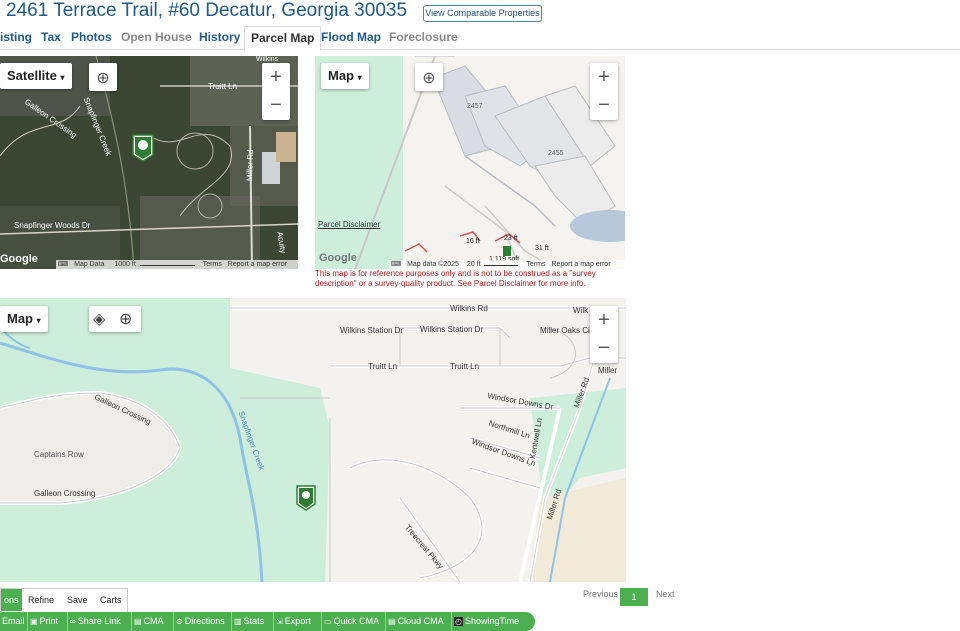  What do you see at coordinates (566, 330) in the screenshot?
I see `street-label: Miller Oaks Cir` at bounding box center [566, 330].